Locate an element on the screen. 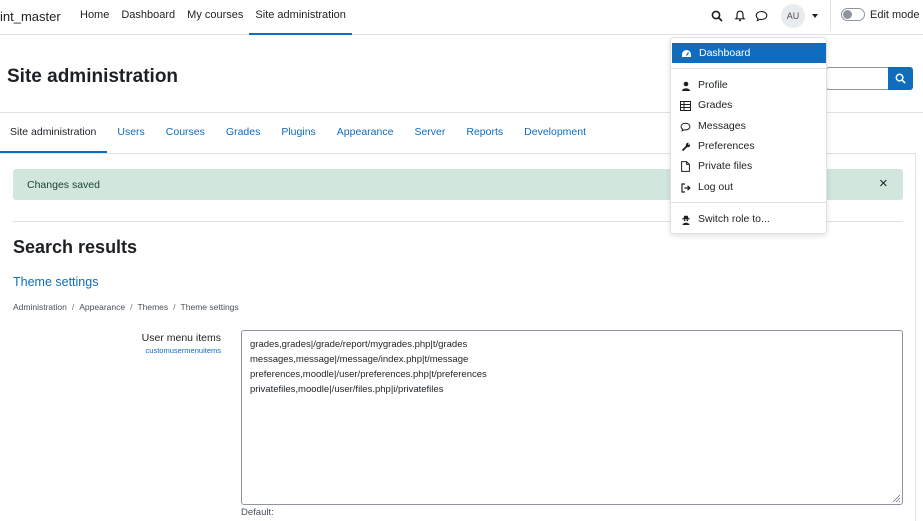  nav-home: Home is located at coordinates (94, 17).